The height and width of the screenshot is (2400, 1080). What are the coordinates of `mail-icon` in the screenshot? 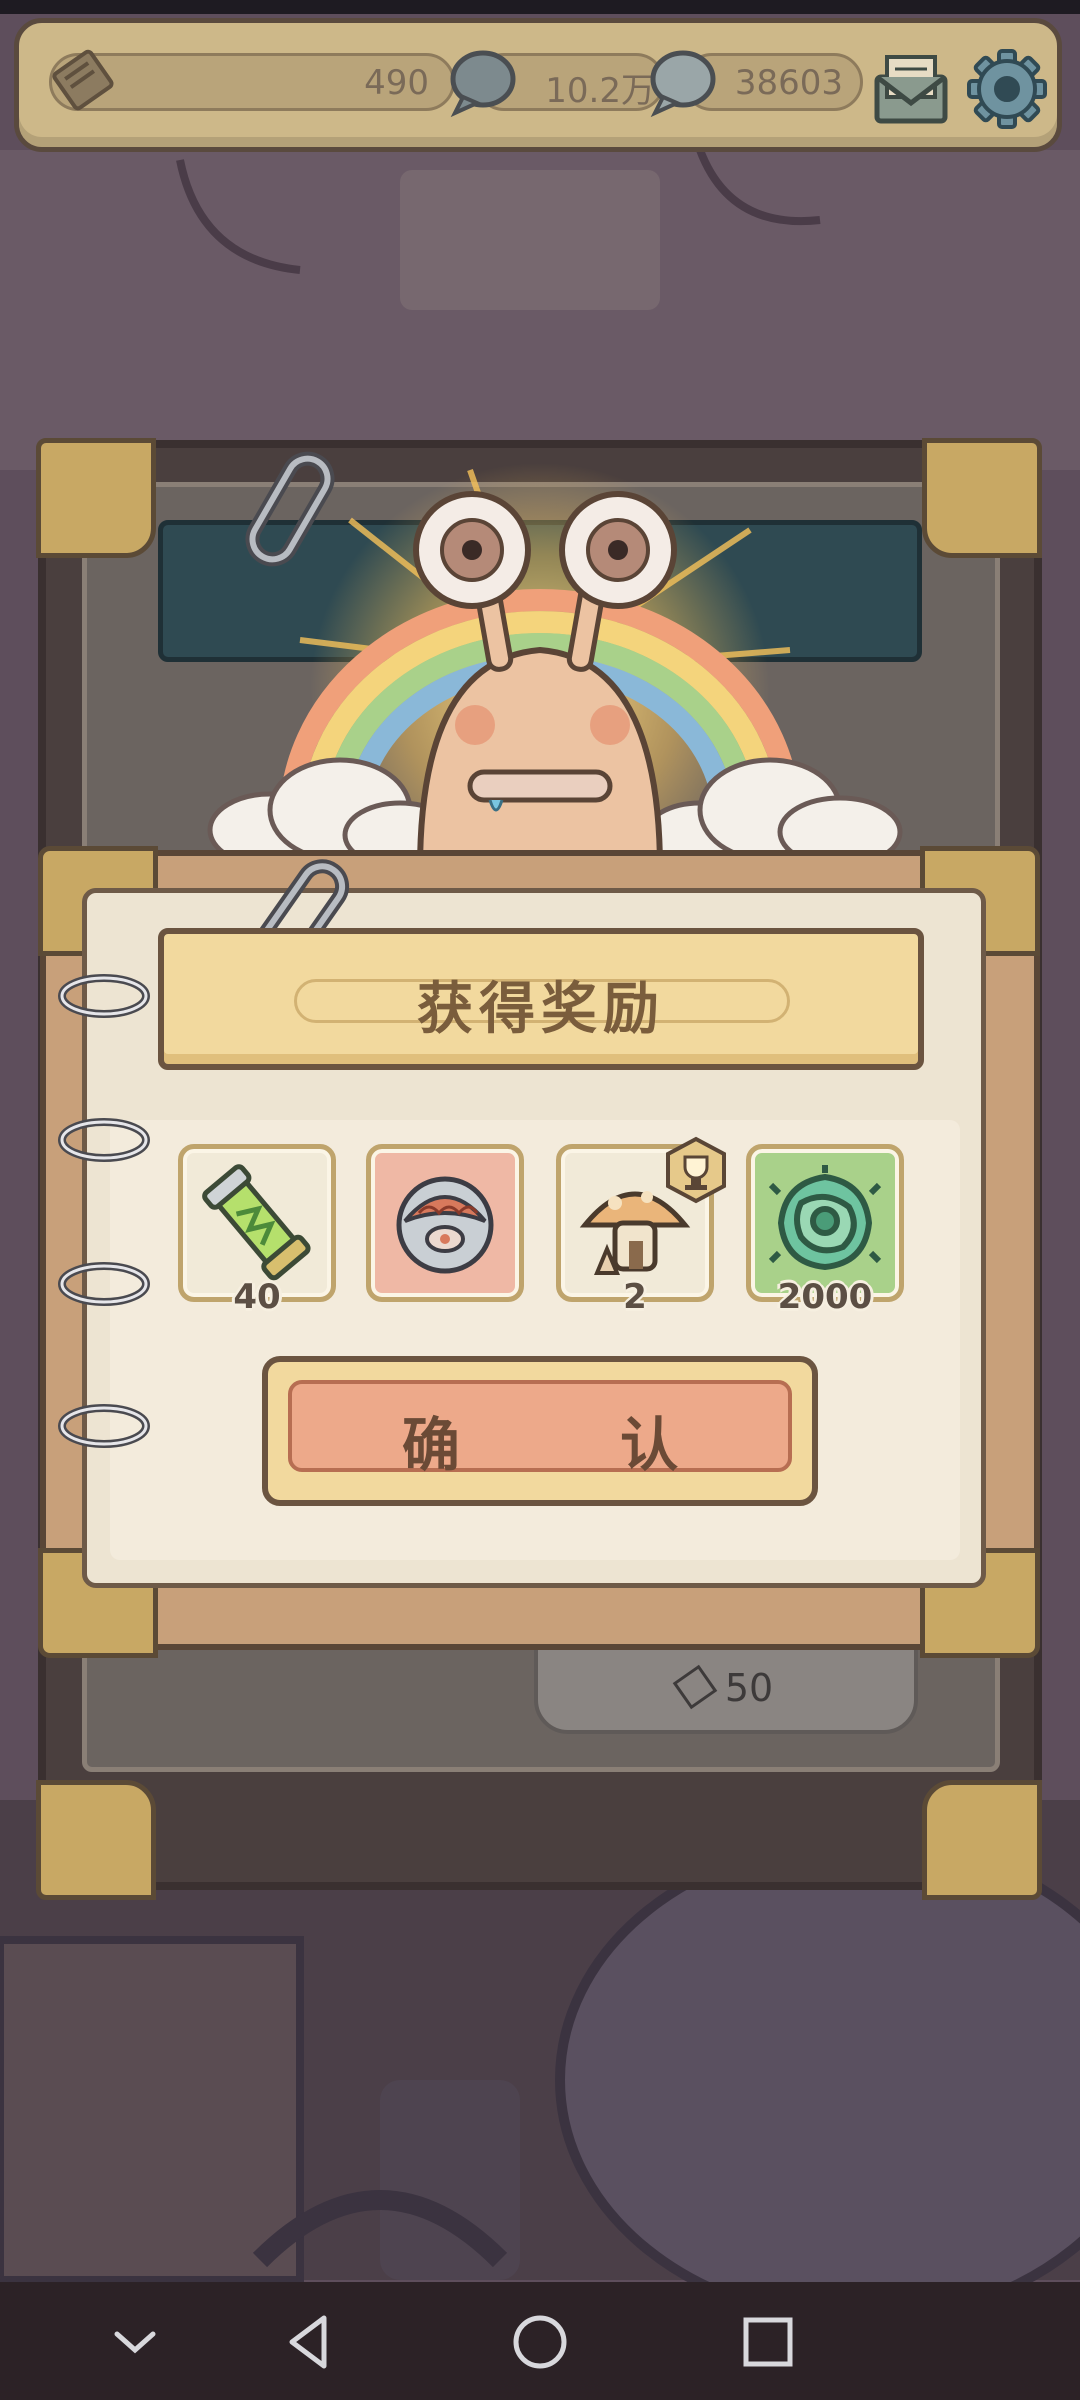 It's located at (911, 89).